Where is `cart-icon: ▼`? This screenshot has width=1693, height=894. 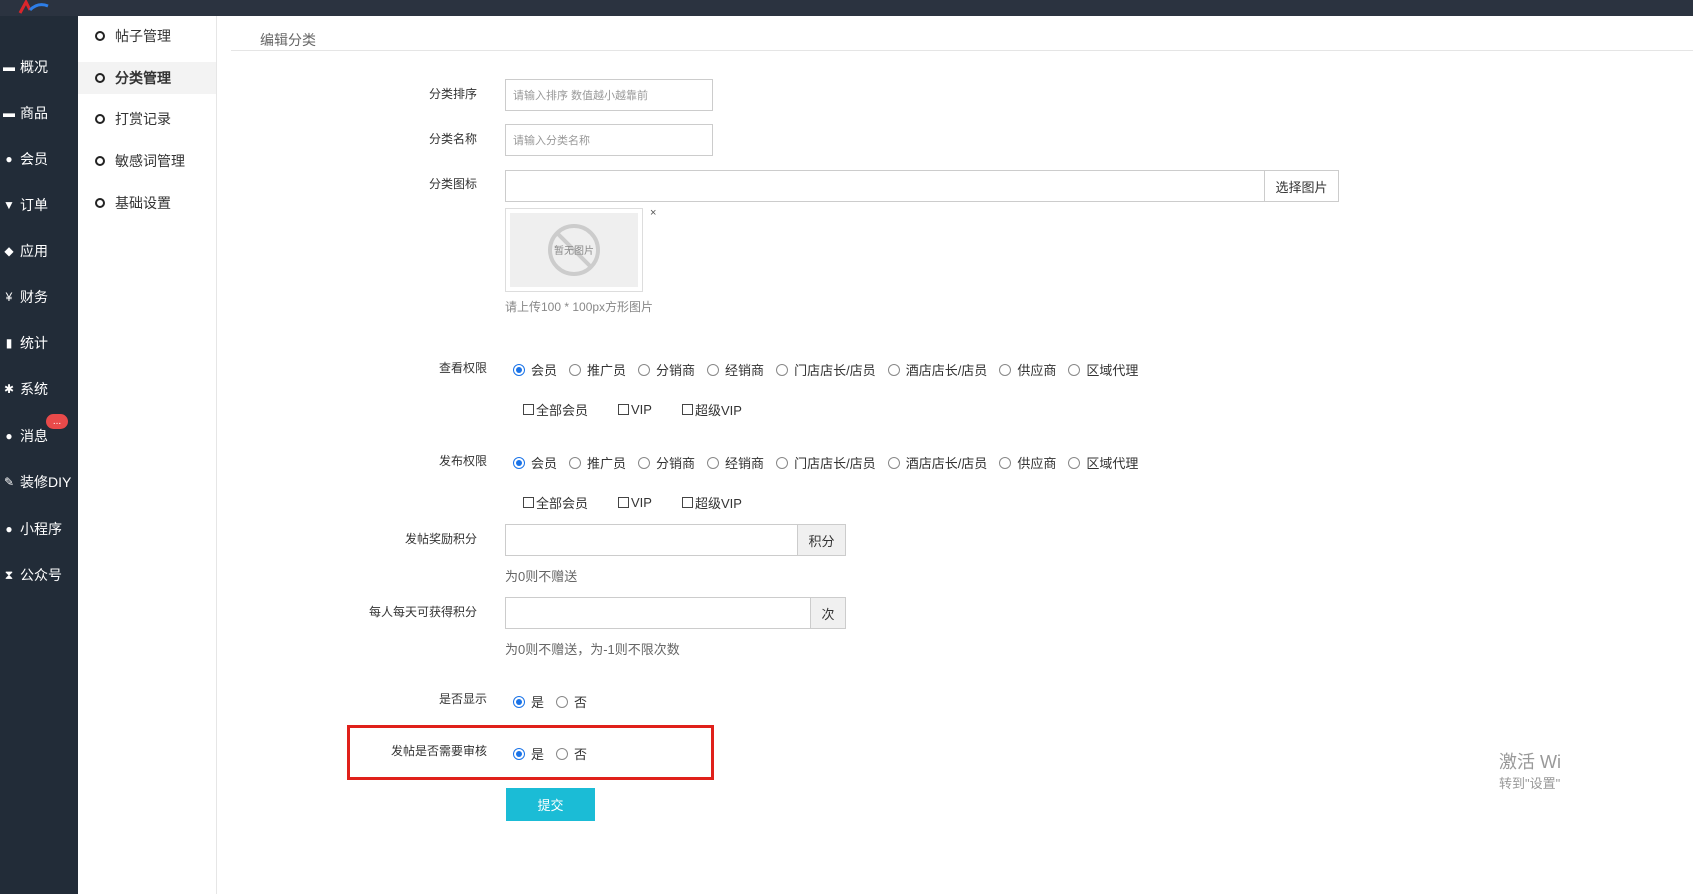
cart-icon: ▼ is located at coordinates (9, 205).